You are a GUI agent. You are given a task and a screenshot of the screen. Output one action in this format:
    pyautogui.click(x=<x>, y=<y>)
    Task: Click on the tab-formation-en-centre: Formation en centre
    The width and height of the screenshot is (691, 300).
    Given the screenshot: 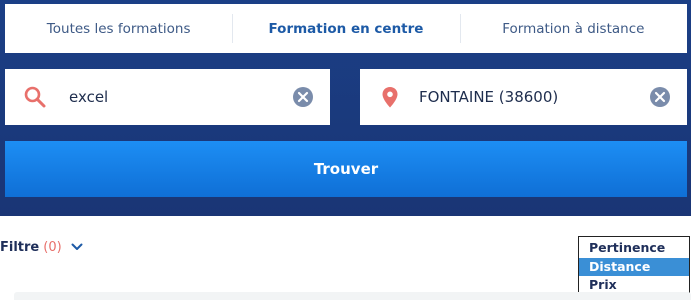 What is the action you would take?
    pyautogui.click(x=345, y=28)
    